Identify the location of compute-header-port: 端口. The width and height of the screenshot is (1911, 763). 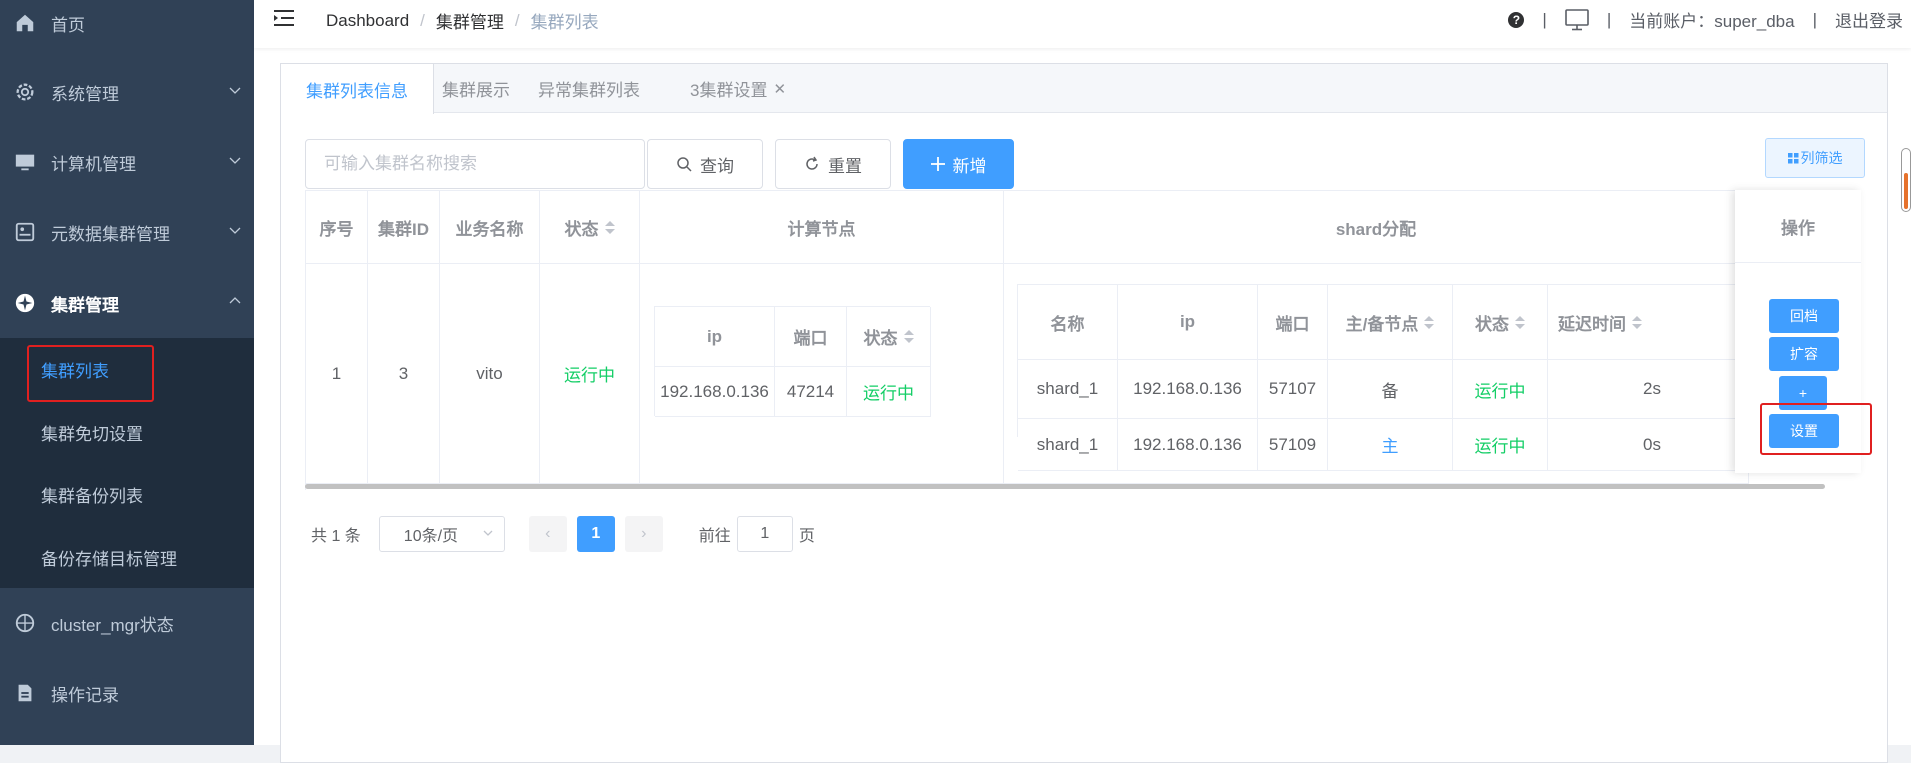
(811, 337).